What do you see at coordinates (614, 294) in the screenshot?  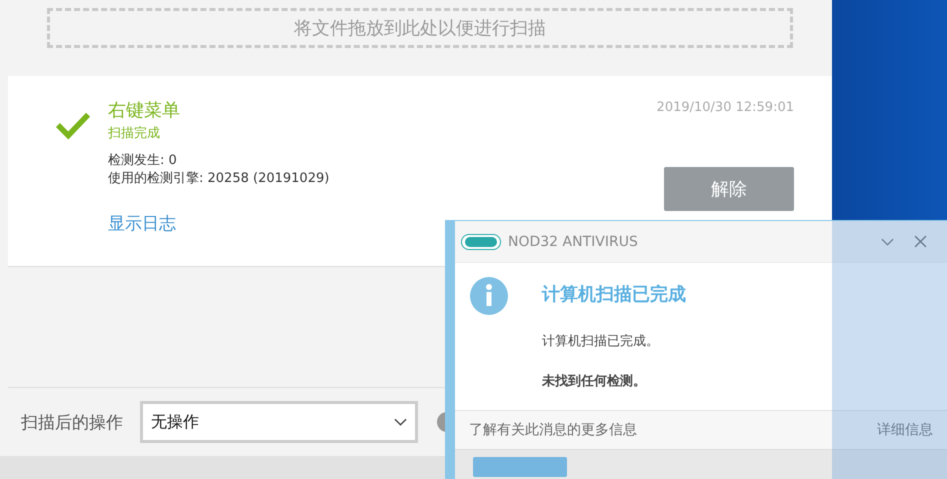 I see `notification-heading: 计算机扫描已完成` at bounding box center [614, 294].